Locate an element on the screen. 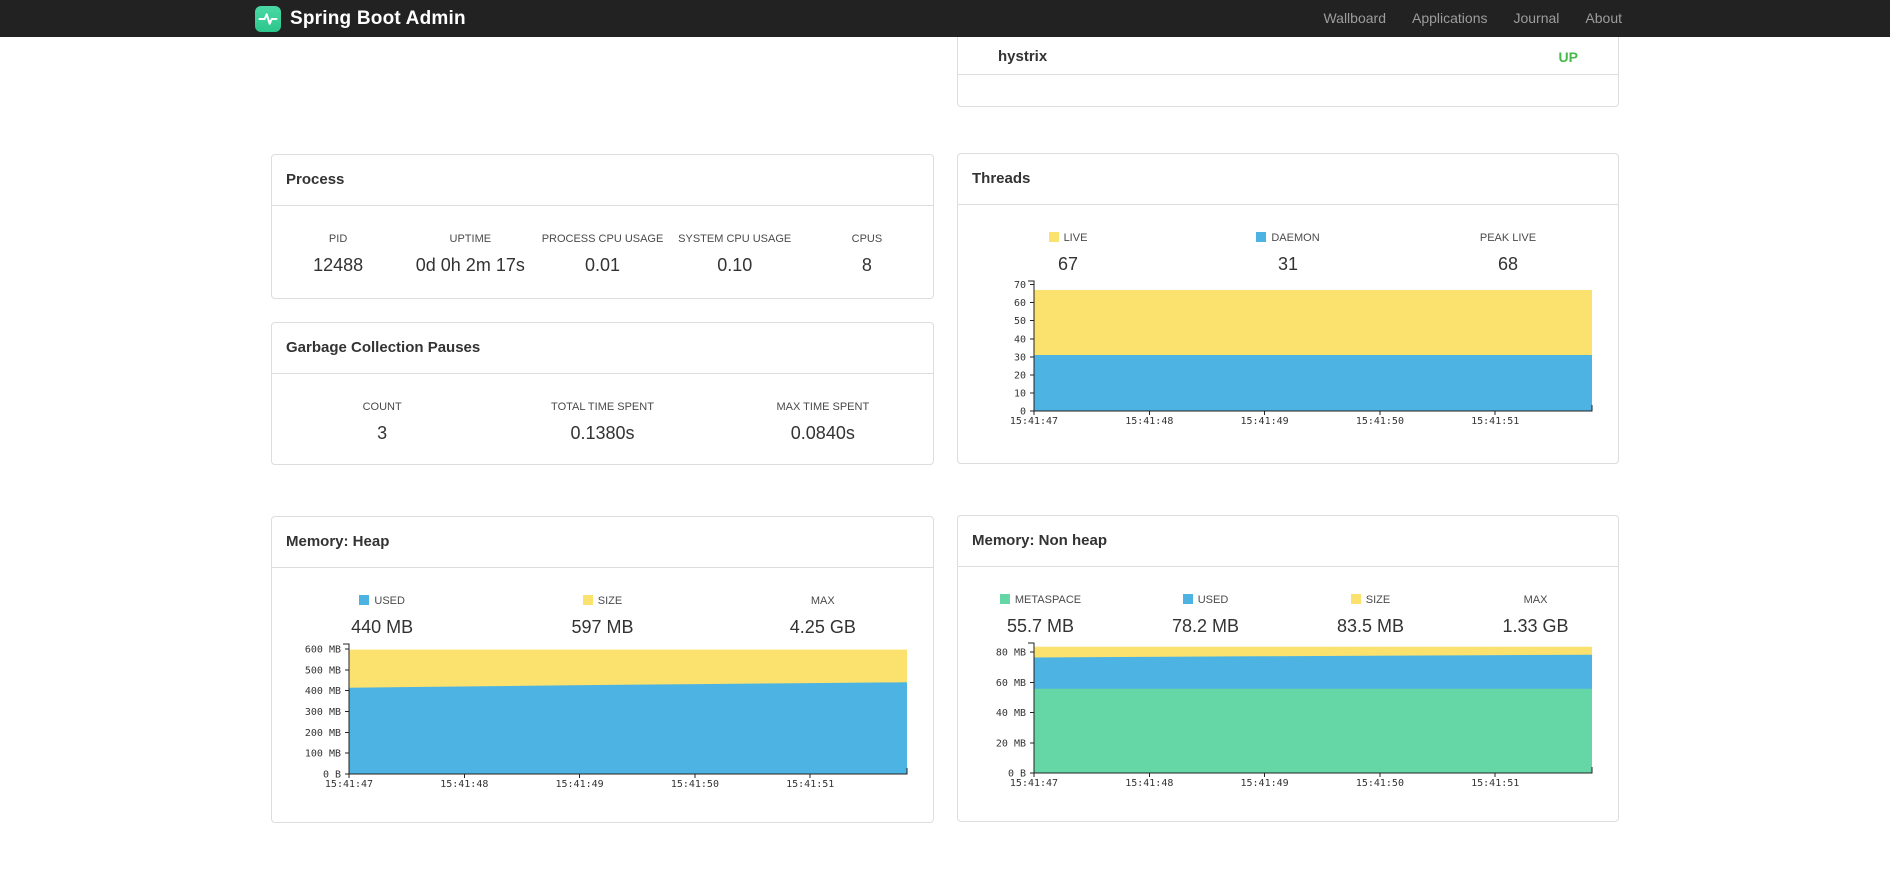  panel-title: Memory: Heap is located at coordinates (338, 541).